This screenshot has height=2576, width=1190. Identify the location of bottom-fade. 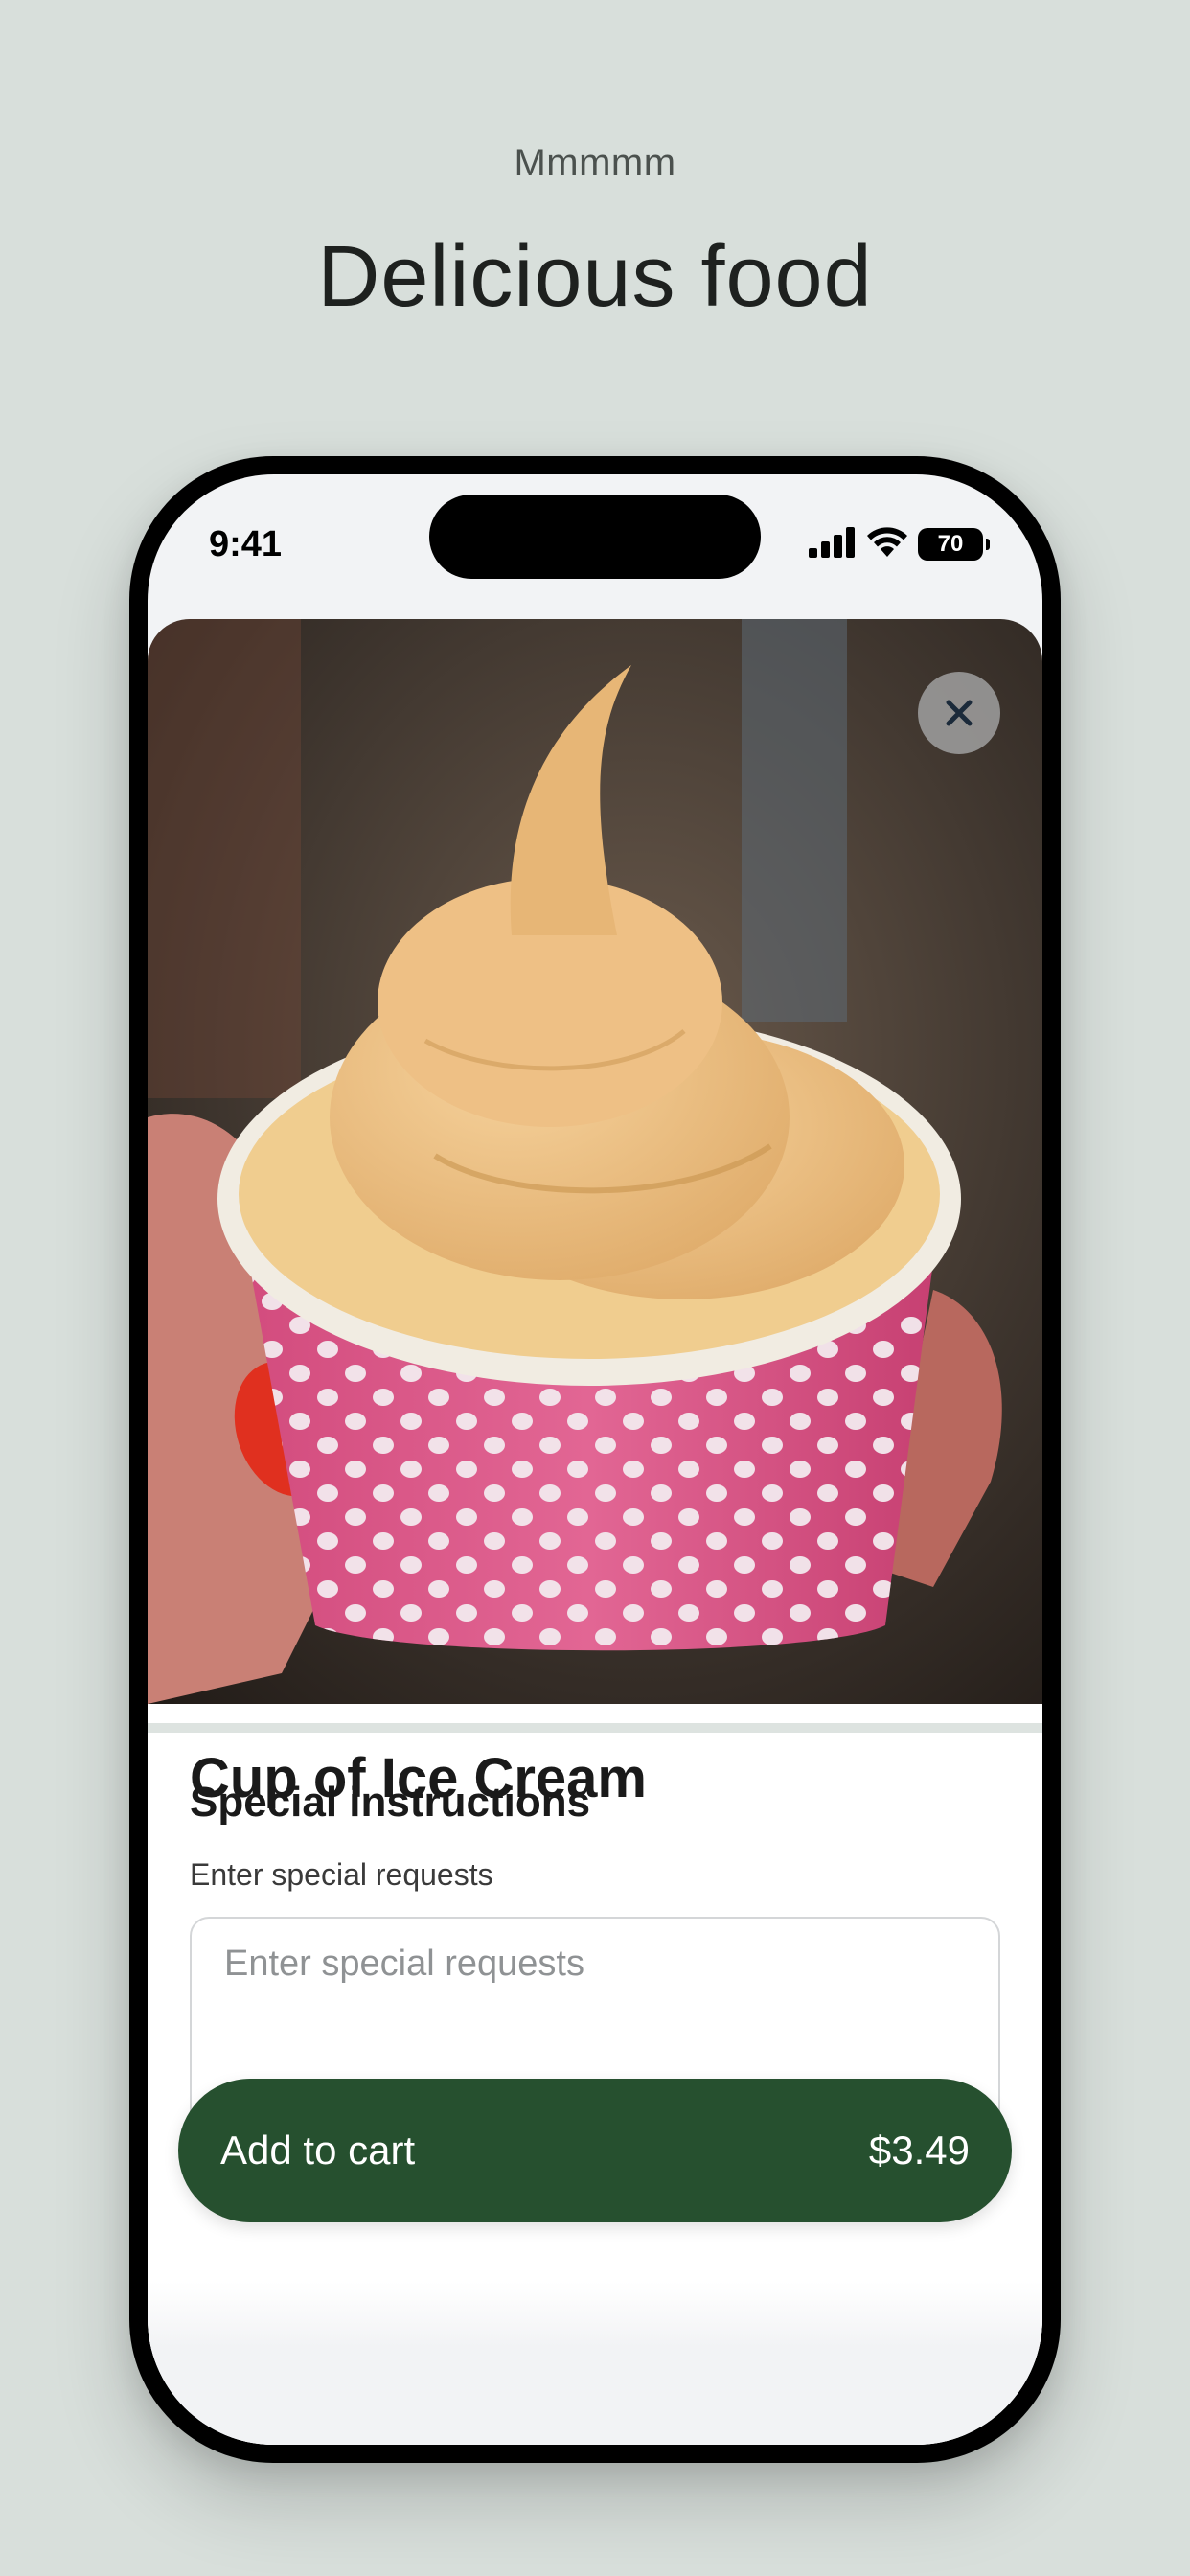
(595, 2363).